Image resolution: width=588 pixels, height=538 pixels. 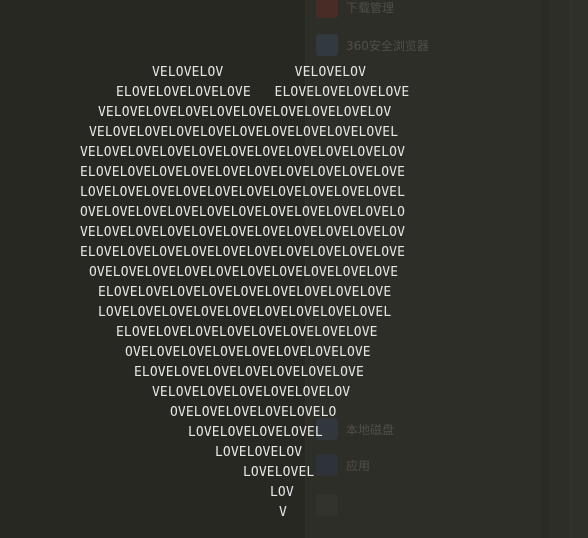 I want to click on heart-line: OVELOVELOVELOVELOVELOVELOVELOVE, so click(x=248, y=352).